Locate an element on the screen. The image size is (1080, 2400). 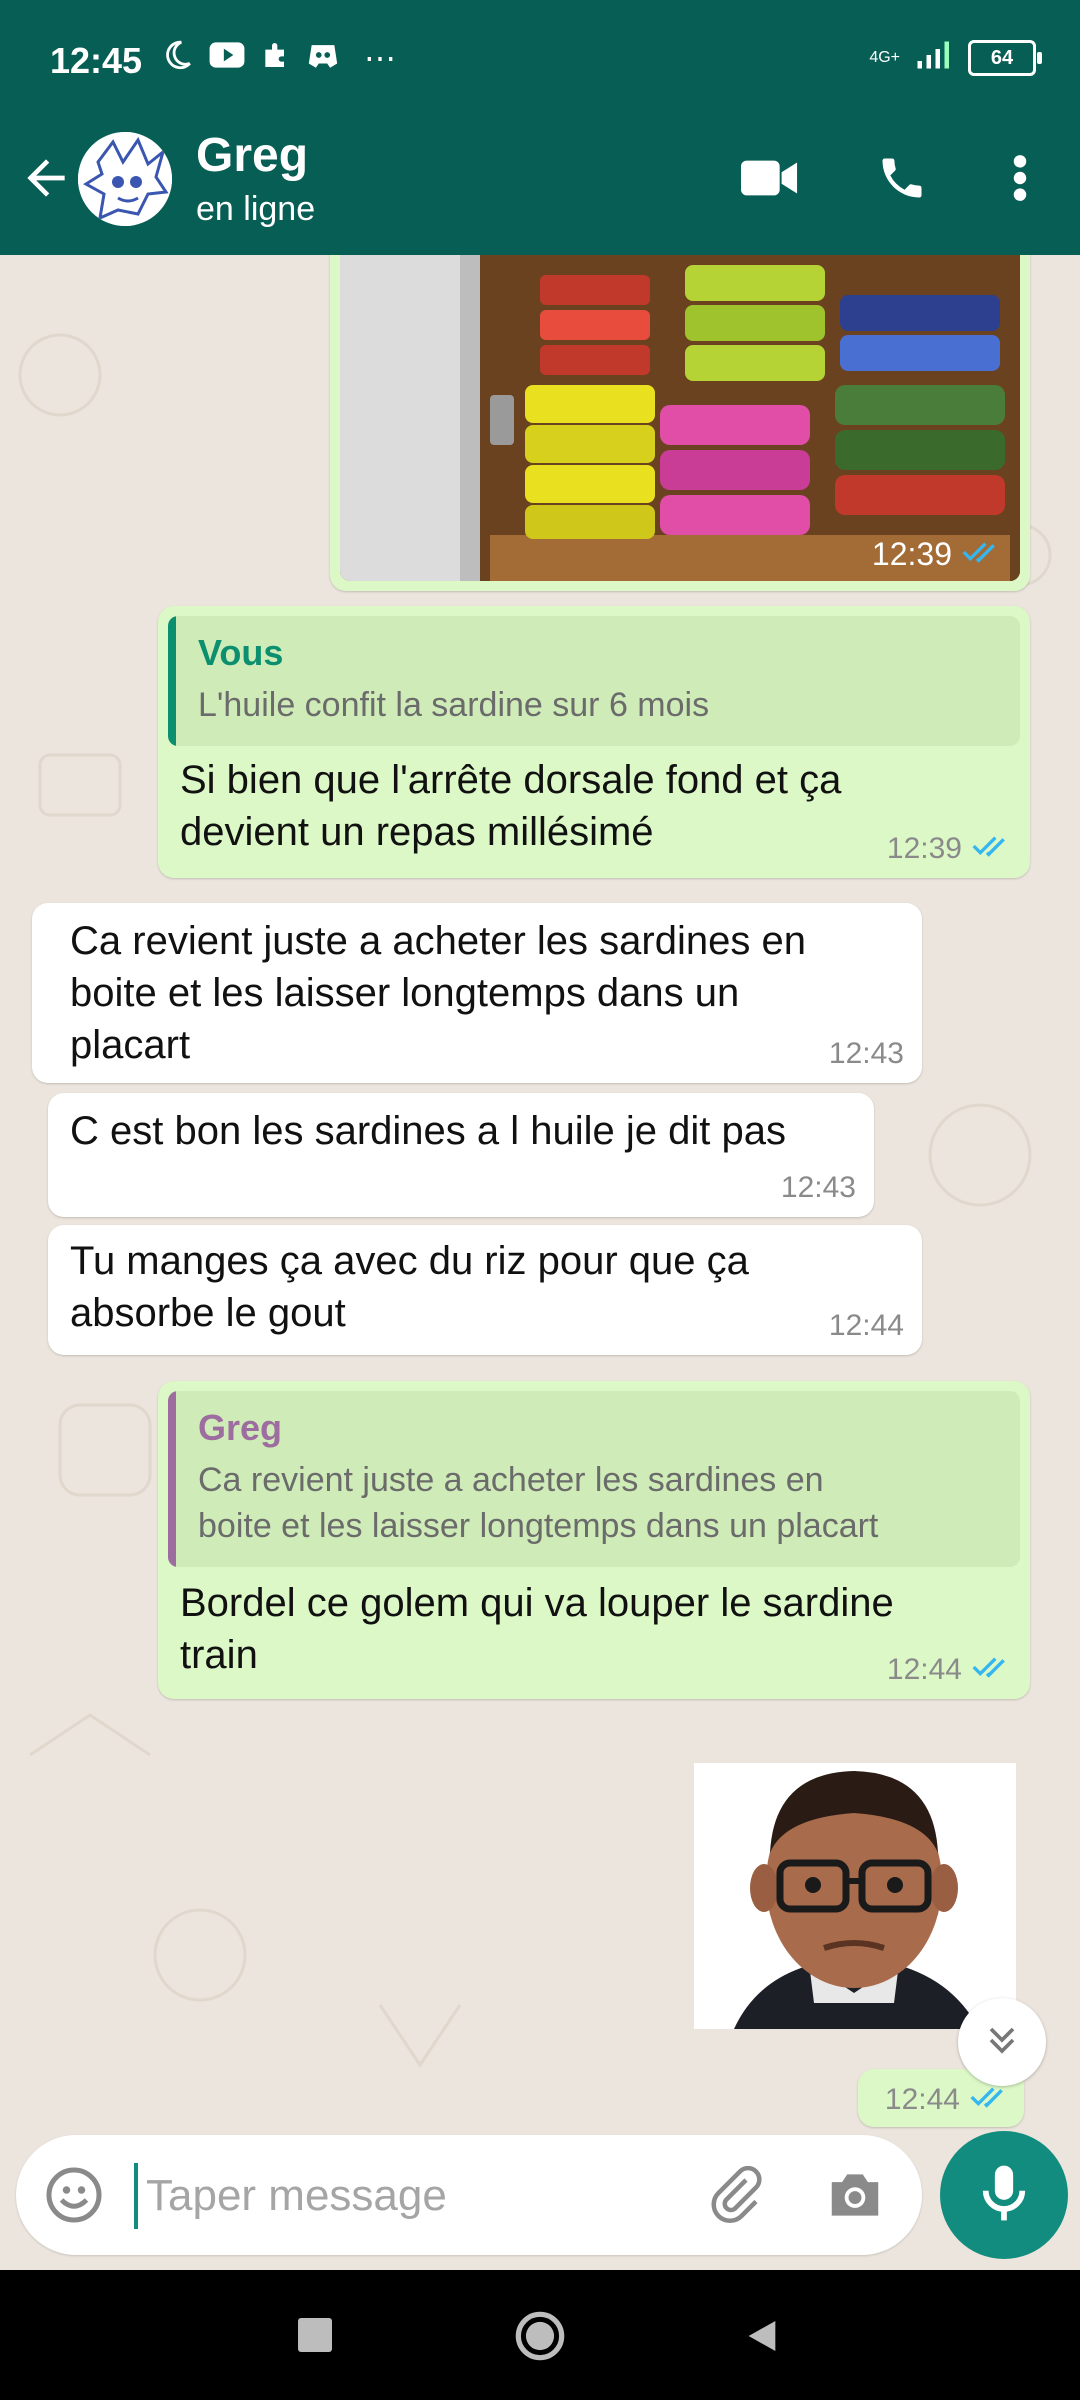
back-arrow-icon is located at coordinates (46, 178).